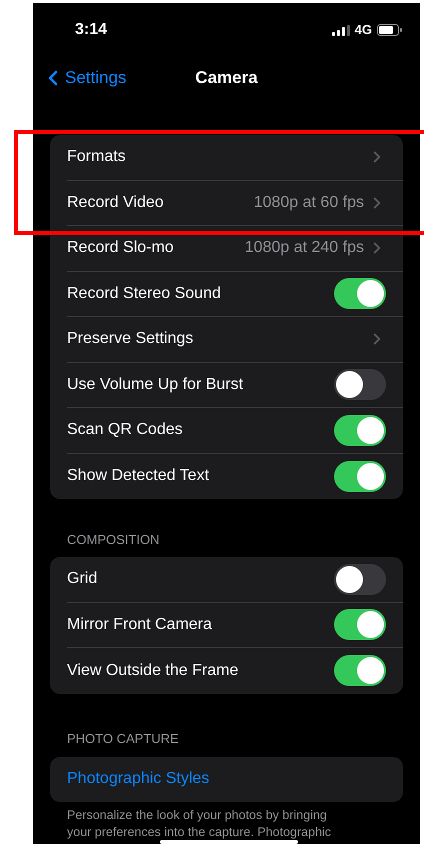  What do you see at coordinates (83, 78) in the screenshot?
I see `back-button: Settings` at bounding box center [83, 78].